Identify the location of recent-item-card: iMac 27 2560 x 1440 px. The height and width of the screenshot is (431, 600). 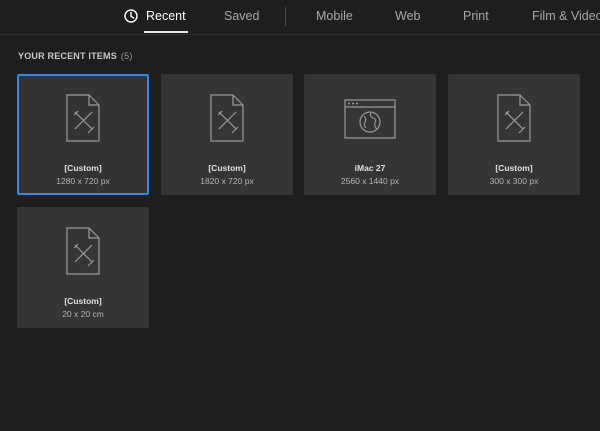
(370, 134).